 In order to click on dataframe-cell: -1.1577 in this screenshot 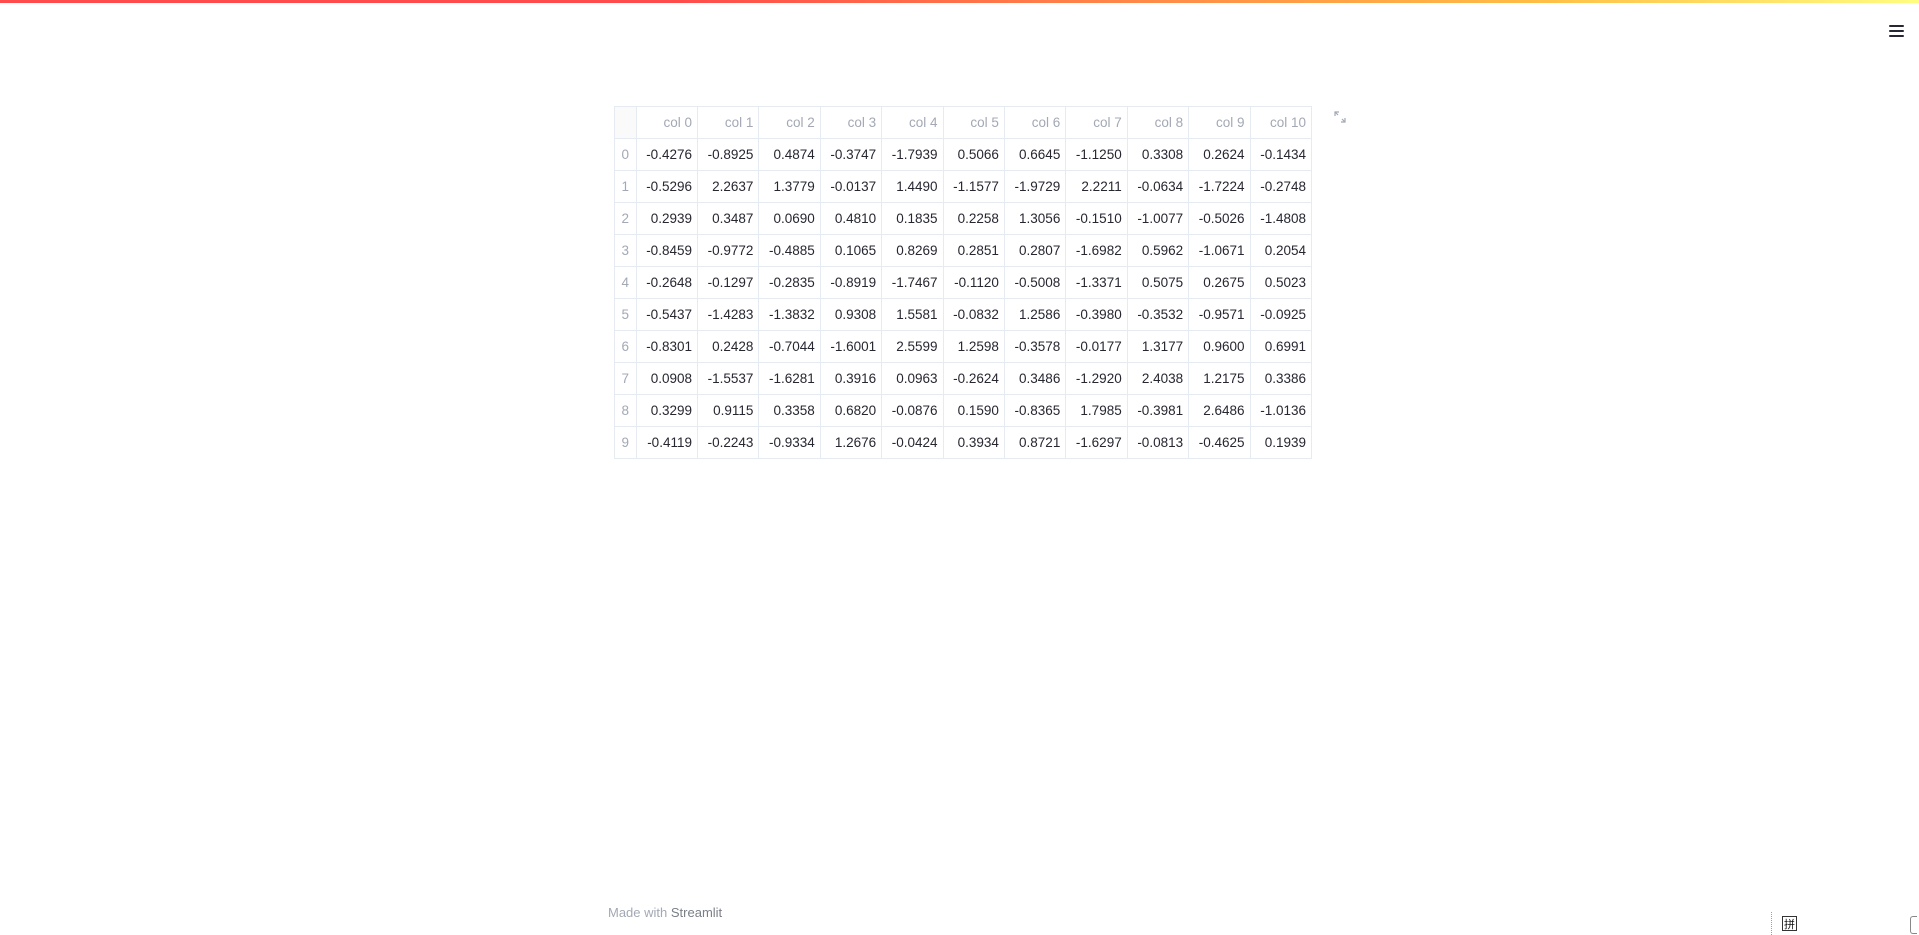, I will do `click(973, 186)`.